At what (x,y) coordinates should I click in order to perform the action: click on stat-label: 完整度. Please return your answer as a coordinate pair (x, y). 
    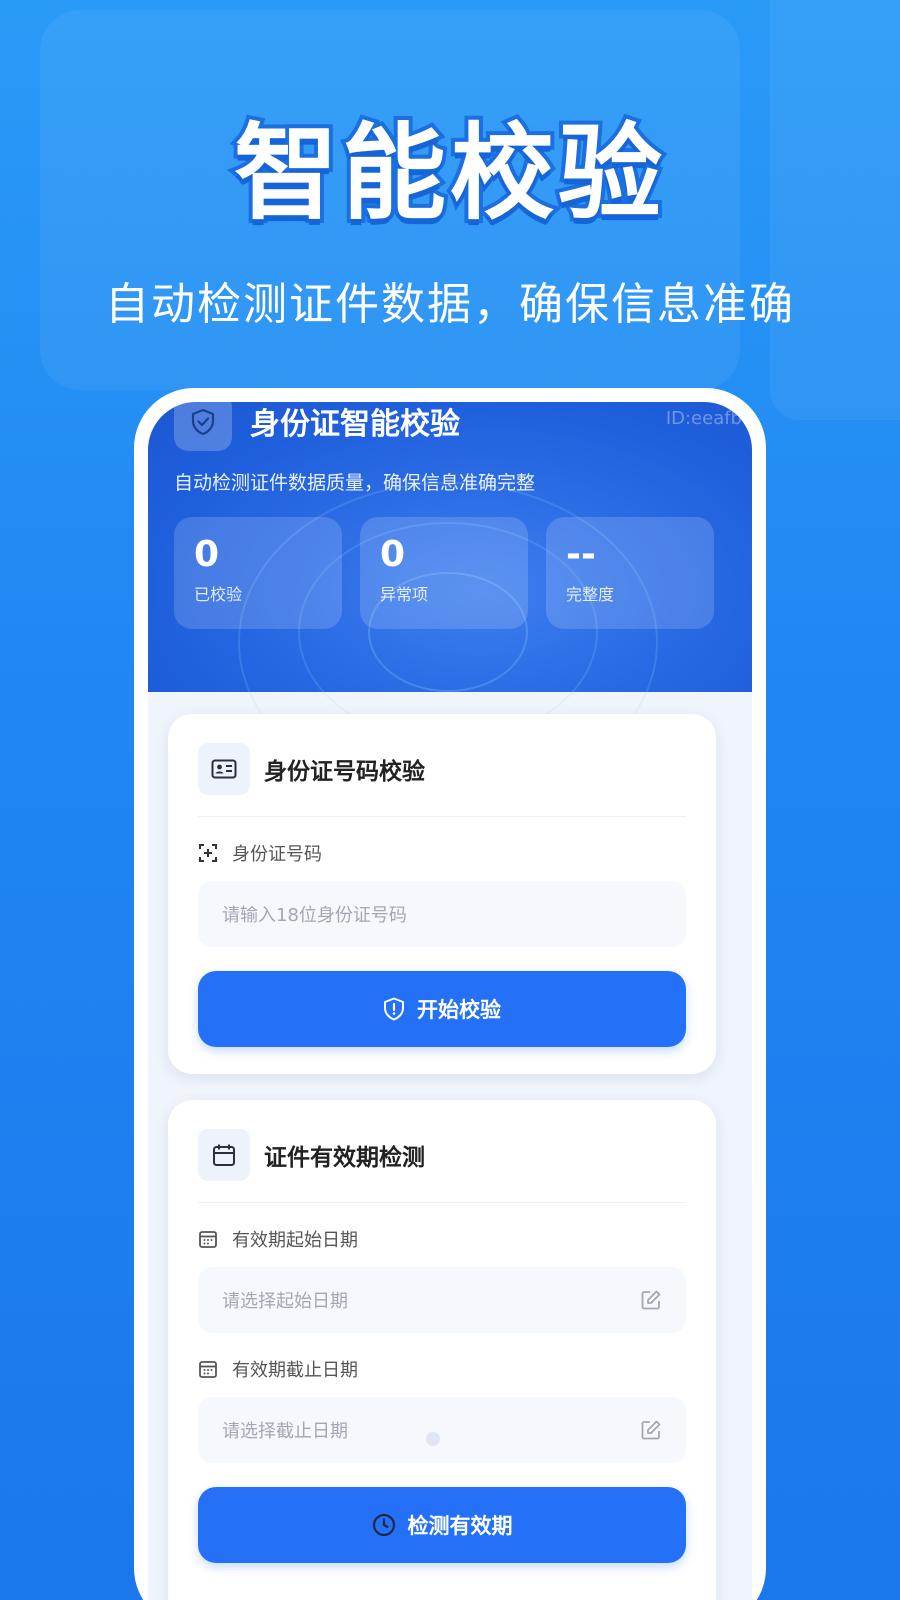
    Looking at the image, I should click on (590, 594).